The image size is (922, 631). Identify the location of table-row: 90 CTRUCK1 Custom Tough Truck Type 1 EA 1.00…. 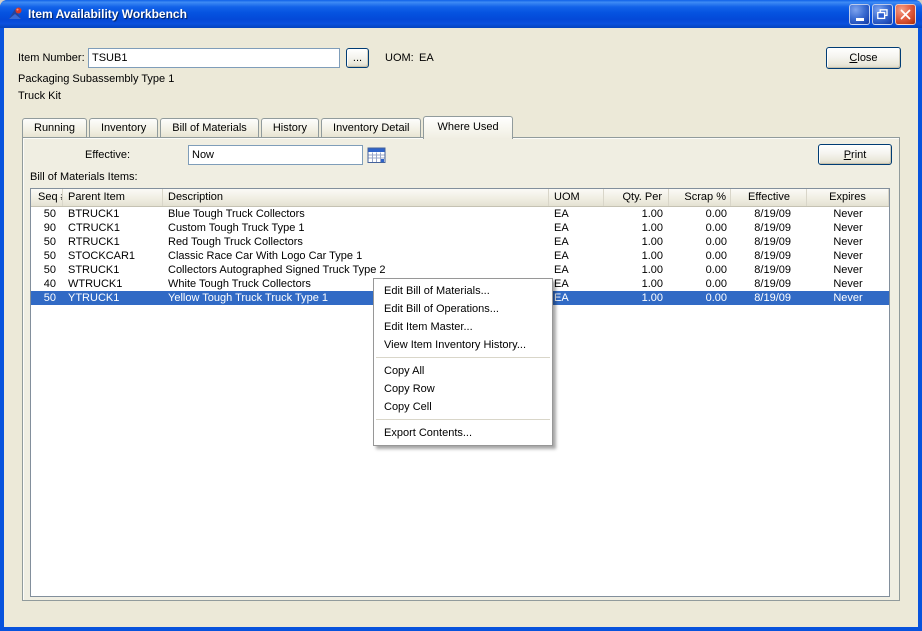
(460, 228).